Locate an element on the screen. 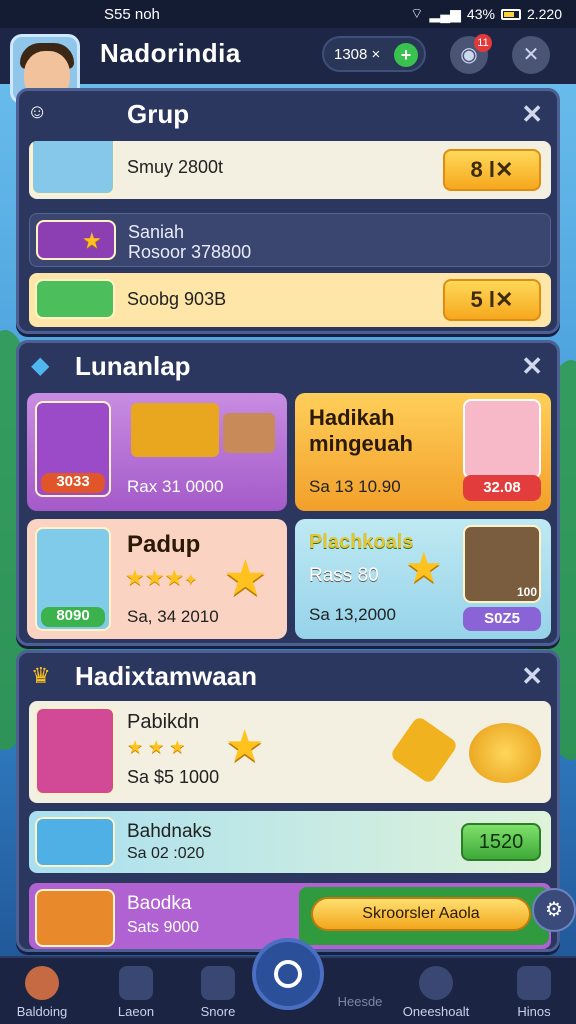 This screenshot has height=1024, width=576. nav-item-5-label: Oneeshoalt is located at coordinates (436, 1011).